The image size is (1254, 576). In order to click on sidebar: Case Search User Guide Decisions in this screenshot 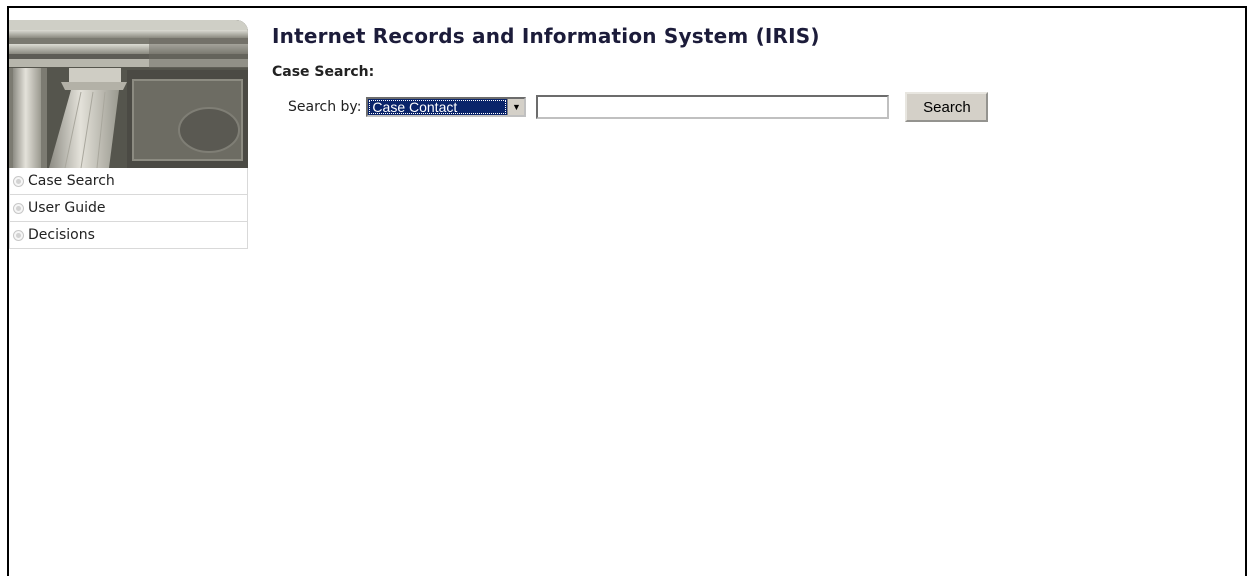, I will do `click(128, 134)`.